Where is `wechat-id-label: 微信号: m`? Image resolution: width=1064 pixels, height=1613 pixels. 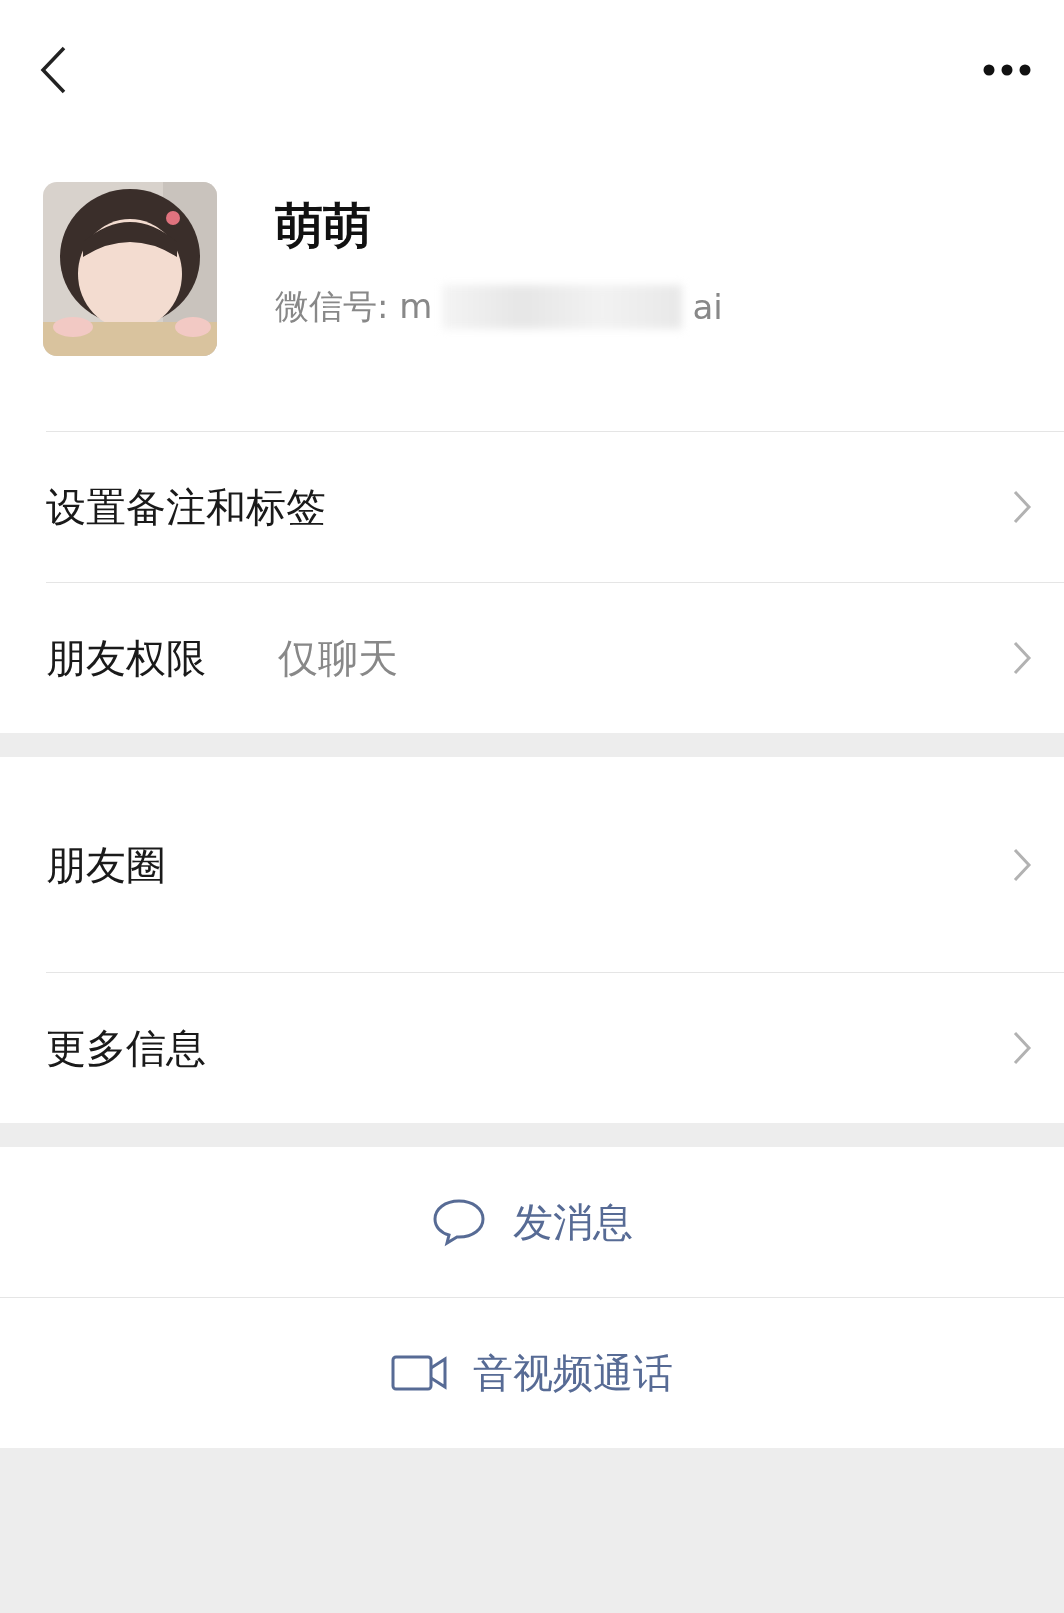 wechat-id-label: 微信号: m is located at coordinates (354, 306).